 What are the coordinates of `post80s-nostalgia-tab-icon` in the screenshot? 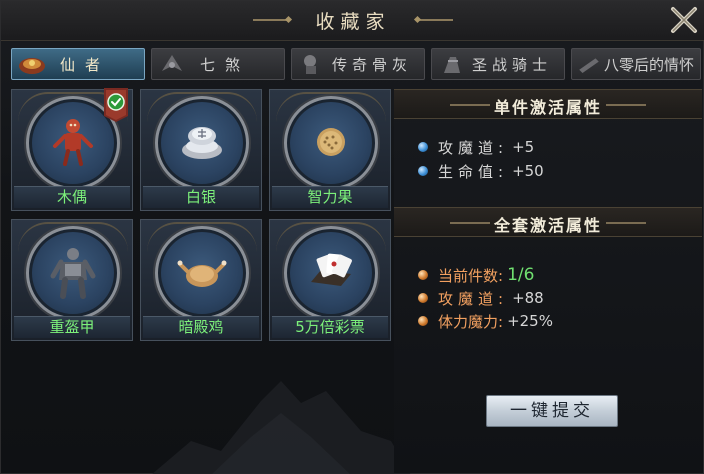 It's located at (589, 65).